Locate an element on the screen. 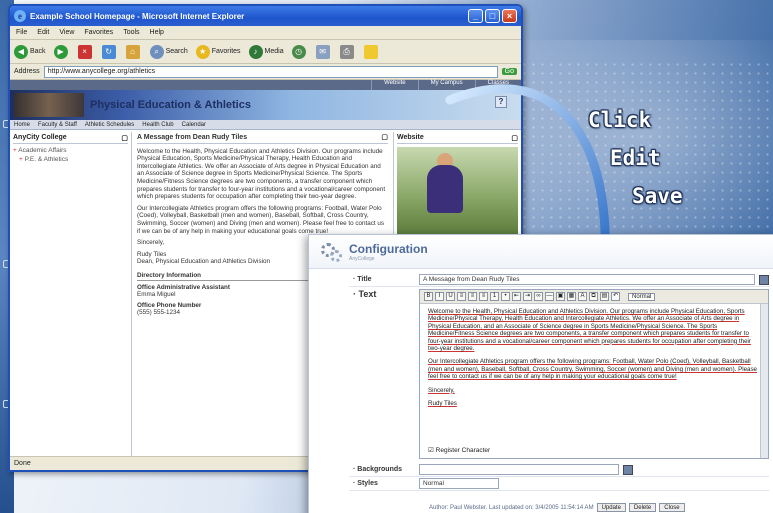 The height and width of the screenshot is (513, 773). backgrounds-row: Backgrounds is located at coordinates (559, 470).